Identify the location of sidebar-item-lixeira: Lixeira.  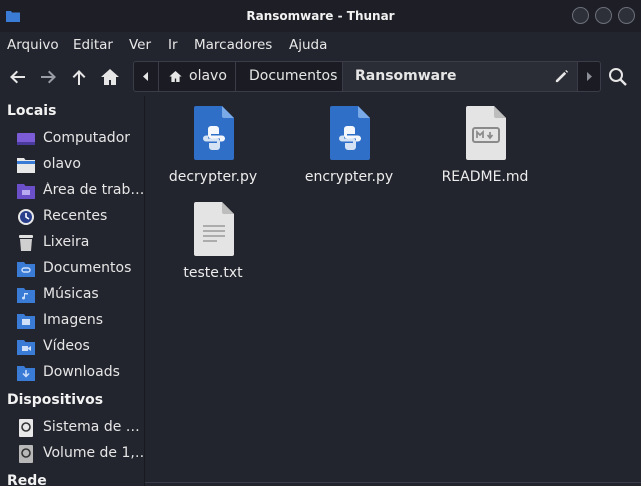
(72, 243).